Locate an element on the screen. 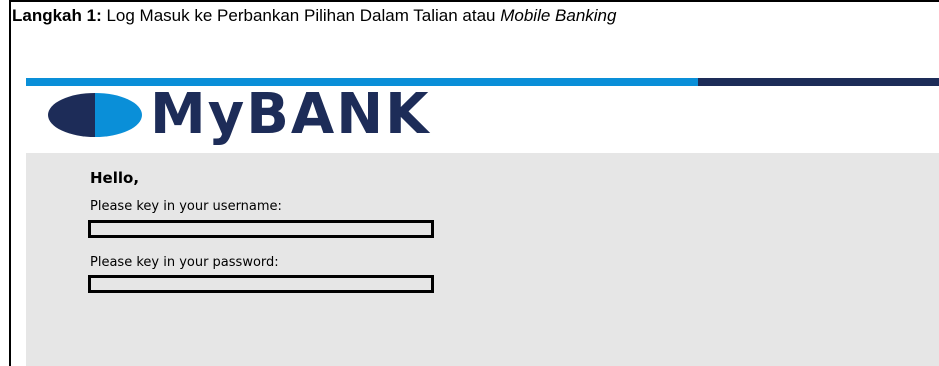 The image size is (939, 366). password-label: Please key in your password: is located at coordinates (184, 262).